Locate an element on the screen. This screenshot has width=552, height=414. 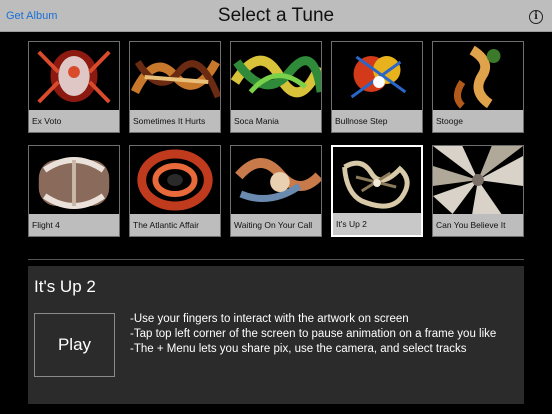
tune-label: Waiting On Your Call is located at coordinates (276, 225).